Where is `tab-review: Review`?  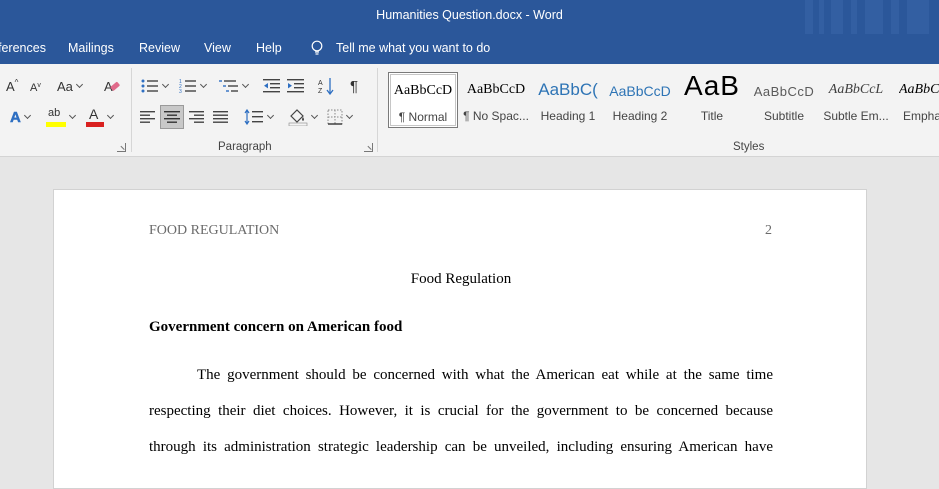
tab-review: Review is located at coordinates (159, 48).